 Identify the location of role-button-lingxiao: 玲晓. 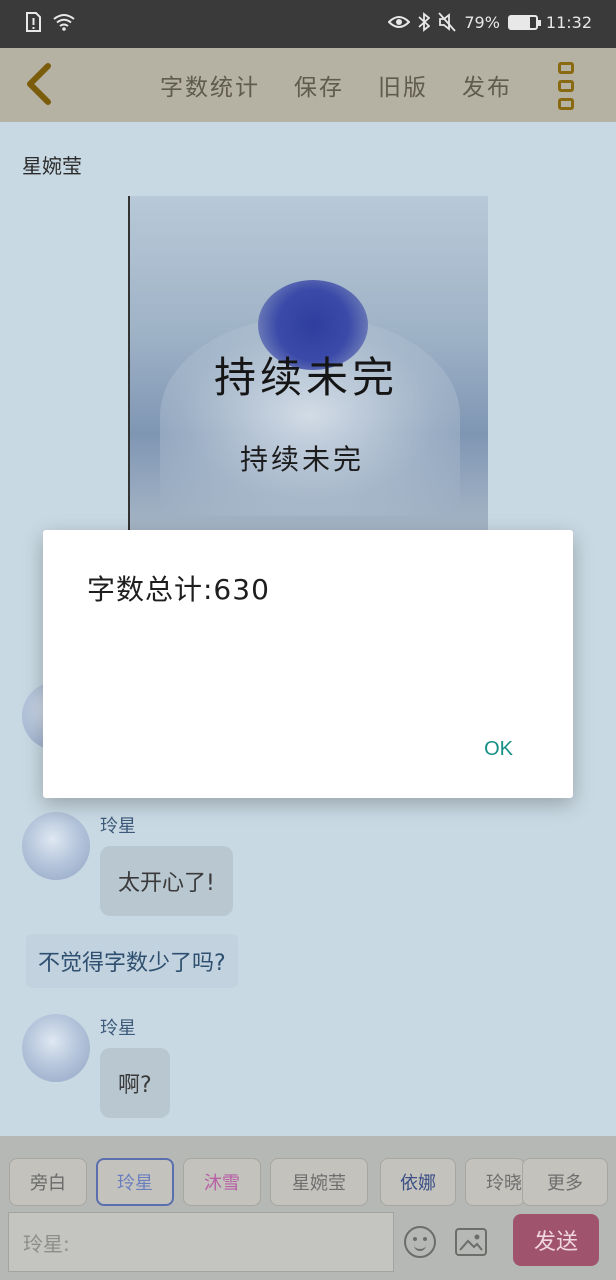
(495, 1182).